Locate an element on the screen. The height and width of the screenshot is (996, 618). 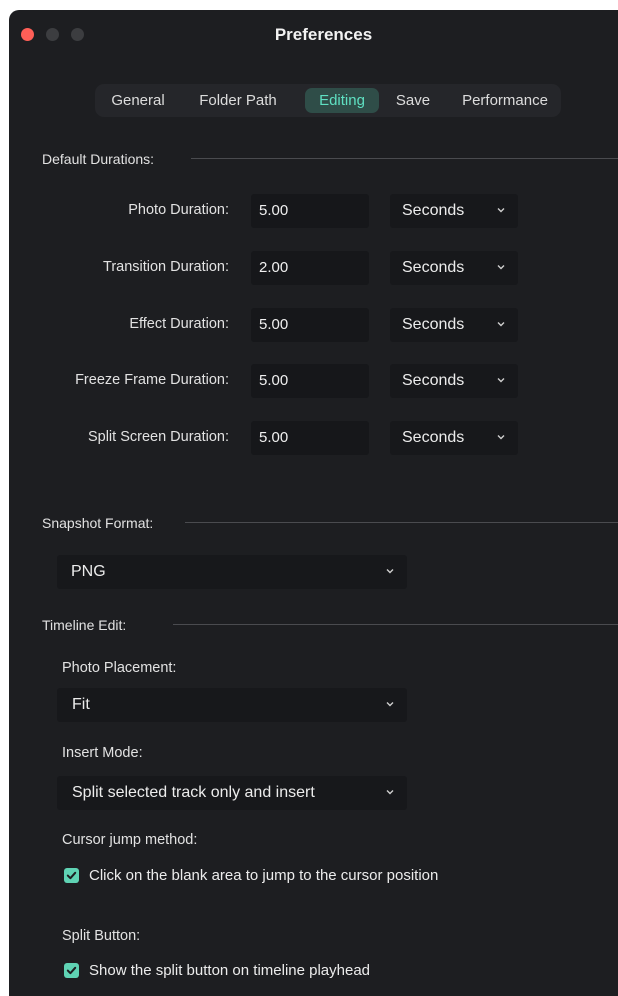
snapshot-format-value: PNG is located at coordinates (88, 571).